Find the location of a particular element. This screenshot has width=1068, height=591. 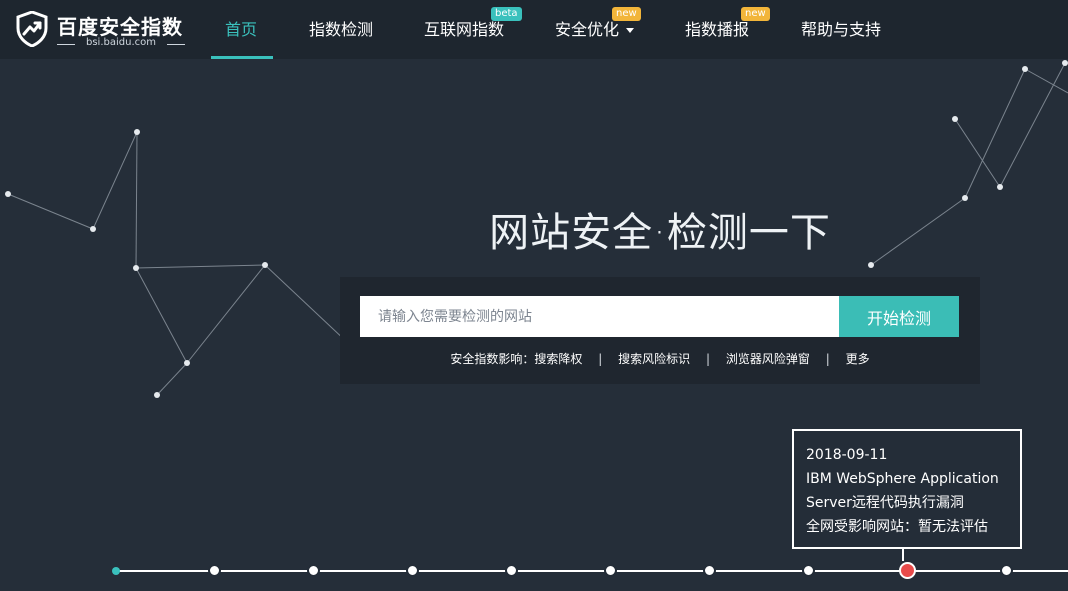

shield-icon is located at coordinates (32, 29).